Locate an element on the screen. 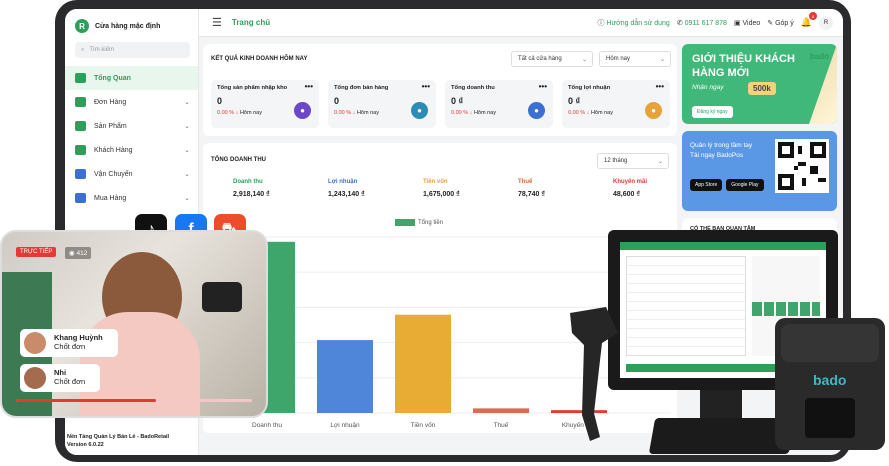 Image resolution: width=889 pixels, height=466 pixels. revenue-metric: Thuế 78,740 ₫ is located at coordinates (565, 188).